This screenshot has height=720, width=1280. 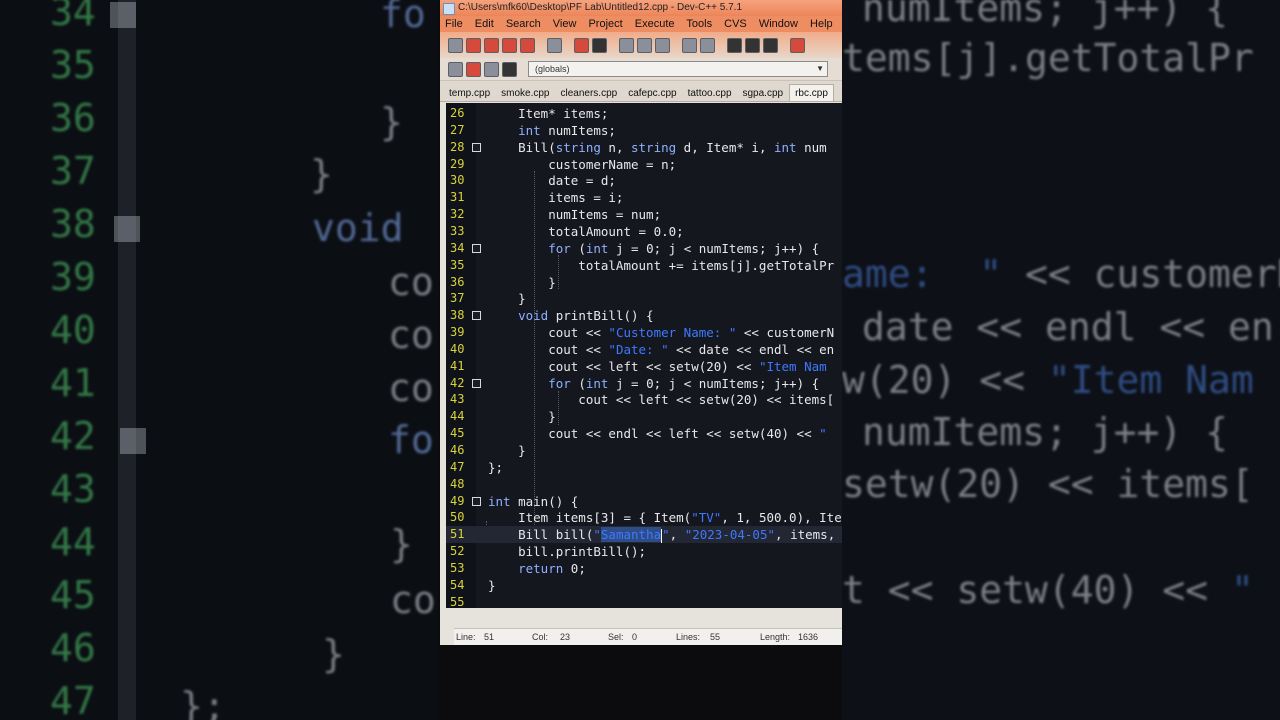 What do you see at coordinates (644, 450) in the screenshot?
I see `code-line: 46 }` at bounding box center [644, 450].